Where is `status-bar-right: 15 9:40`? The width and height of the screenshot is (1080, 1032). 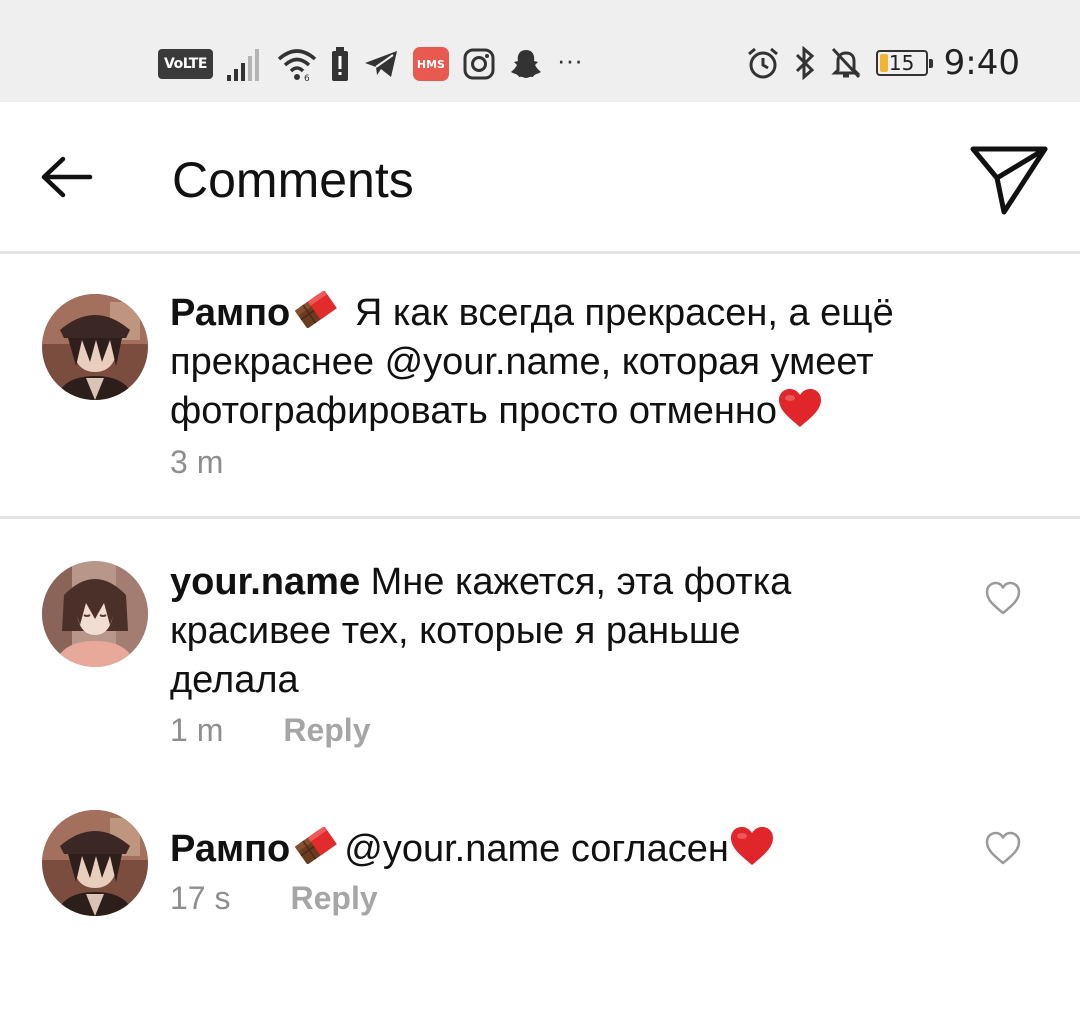 status-bar-right: 15 9:40 is located at coordinates (876, 63).